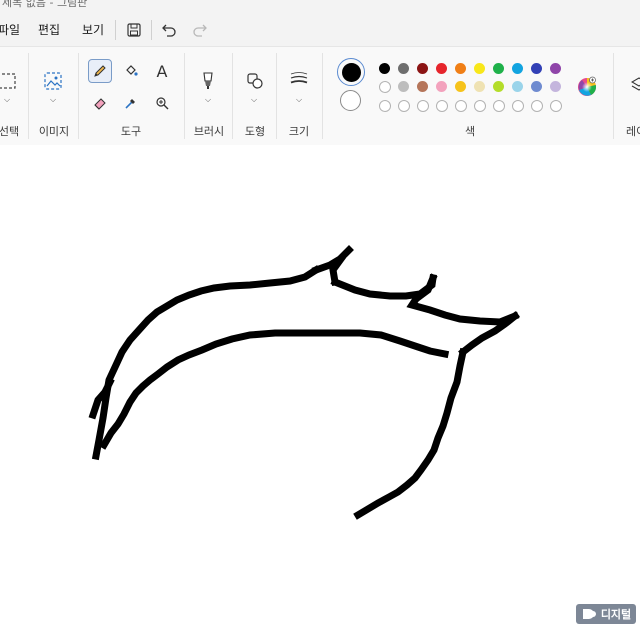 This screenshot has width=640, height=626. What do you see at coordinates (10, 29) in the screenshot?
I see `menu-file: 파일` at bounding box center [10, 29].